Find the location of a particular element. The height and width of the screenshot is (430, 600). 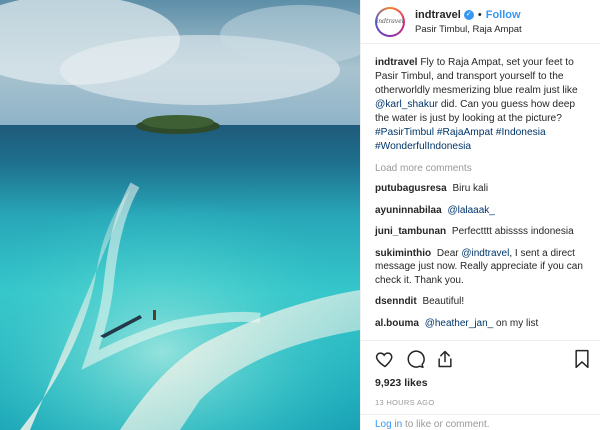

comment: putubagusresa Biru kali is located at coordinates (480, 189).